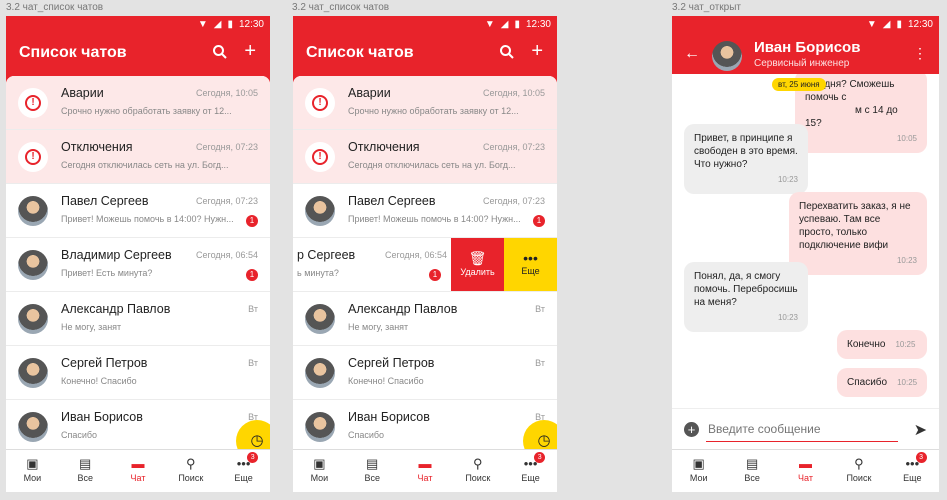 Image resolution: width=947 pixels, height=500 pixels. Describe the element at coordinates (921, 457) in the screenshot. I see `nav-badge: 3` at that location.